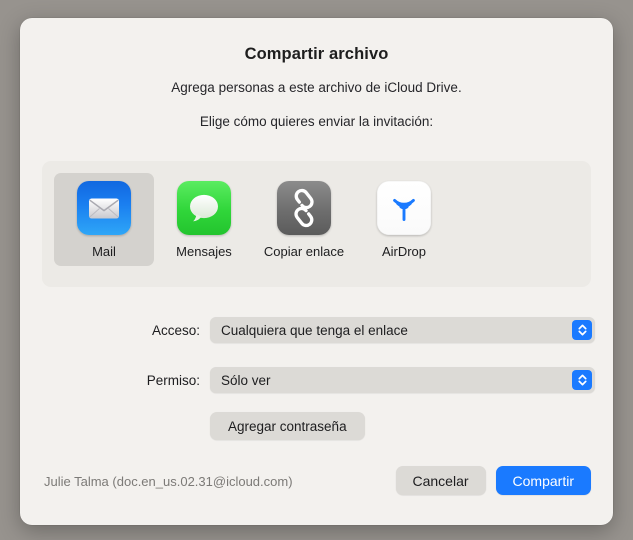 The height and width of the screenshot is (540, 633). Describe the element at coordinates (440, 480) in the screenshot. I see `cancel-button: Cancelar` at that location.